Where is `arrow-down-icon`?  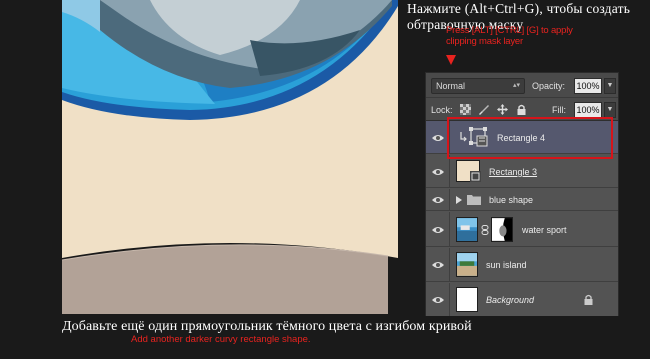 arrow-down-icon is located at coordinates (451, 60).